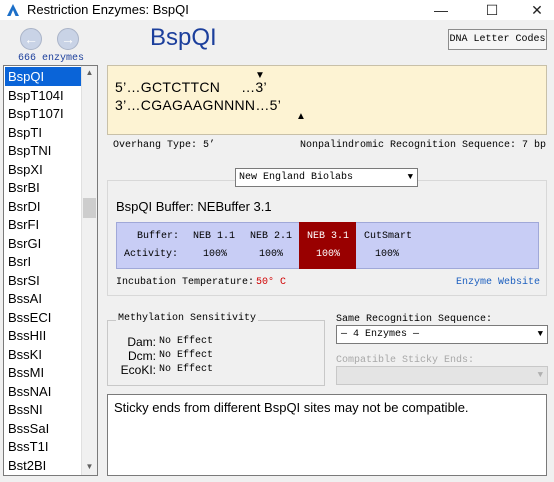 The image size is (554, 482). Describe the element at coordinates (138, 370) in the screenshot. I see `ecoki-label: EcoKI:` at that location.